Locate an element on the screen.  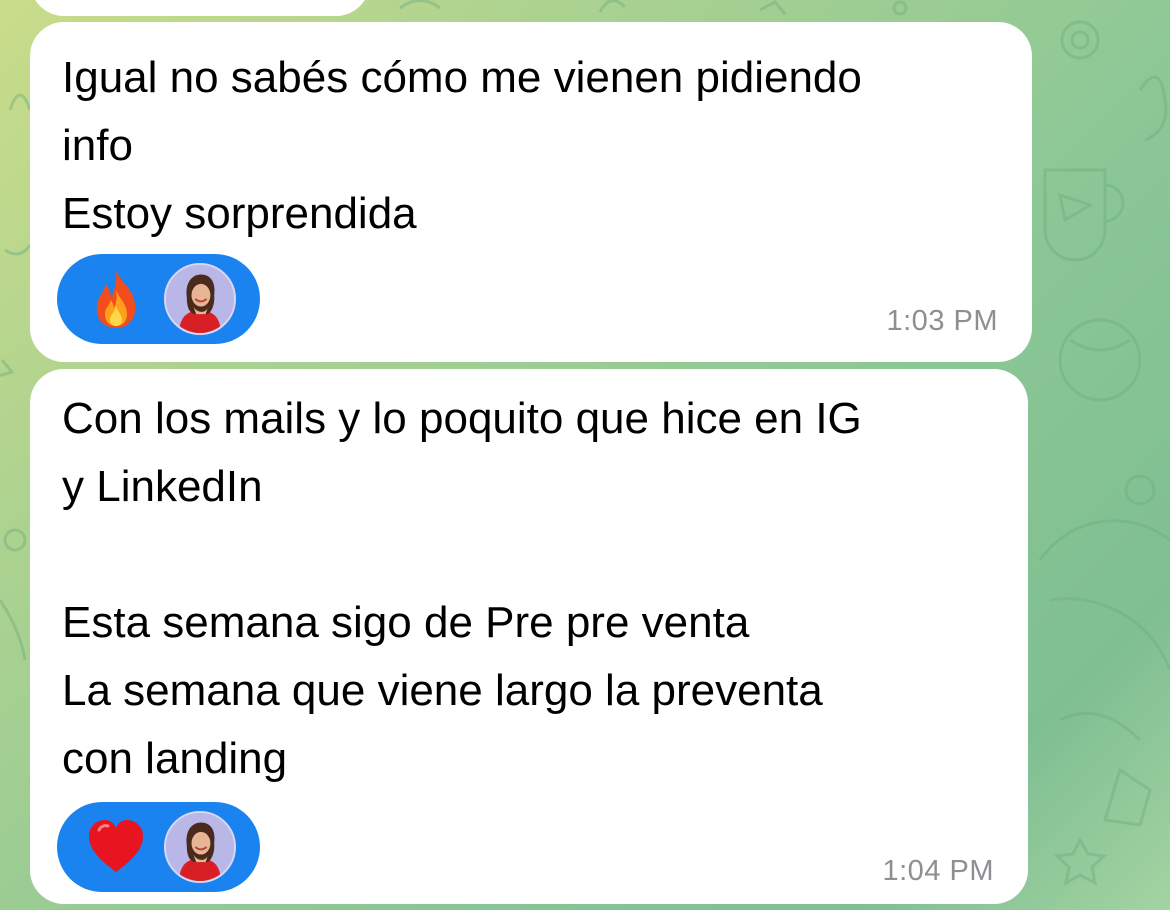
fire-icon is located at coordinates (116, 299).